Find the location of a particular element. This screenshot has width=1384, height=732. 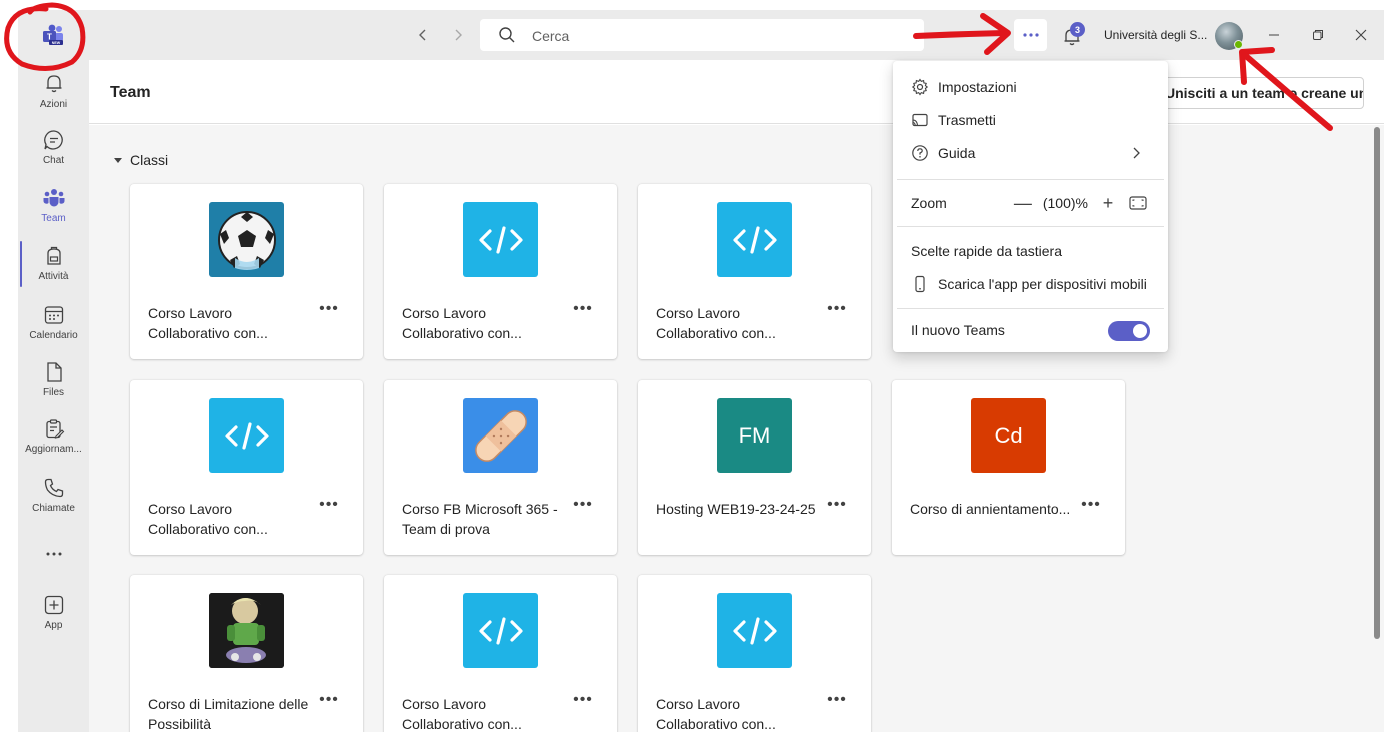

menu-item-label: Il nuovo Teams is located at coordinates (958, 330).